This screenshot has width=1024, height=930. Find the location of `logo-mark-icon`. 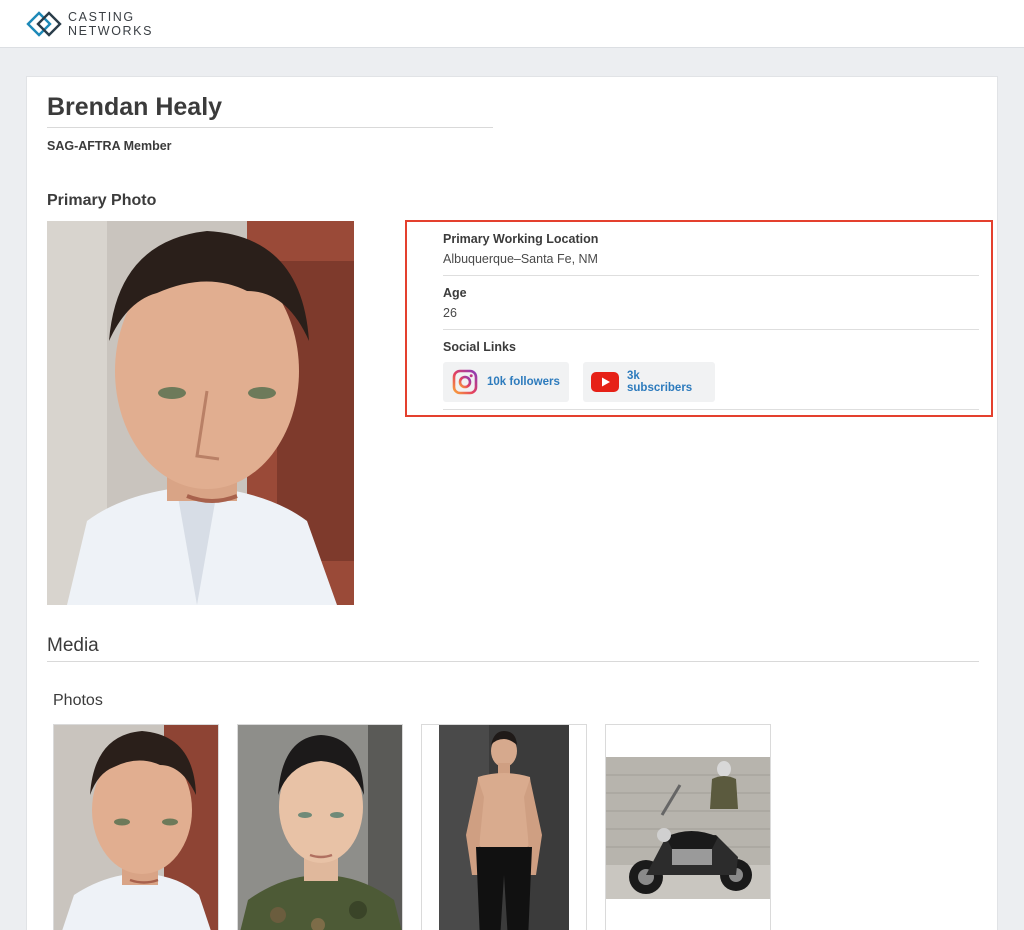

logo-mark-icon is located at coordinates (44, 24).